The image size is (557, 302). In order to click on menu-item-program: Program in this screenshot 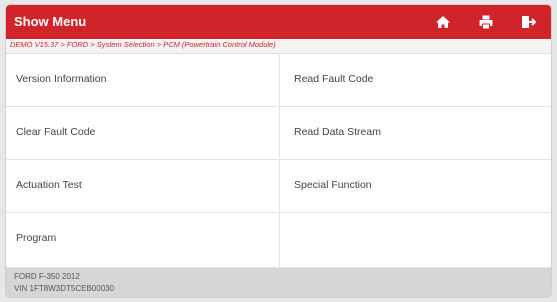, I will do `click(142, 240)`.